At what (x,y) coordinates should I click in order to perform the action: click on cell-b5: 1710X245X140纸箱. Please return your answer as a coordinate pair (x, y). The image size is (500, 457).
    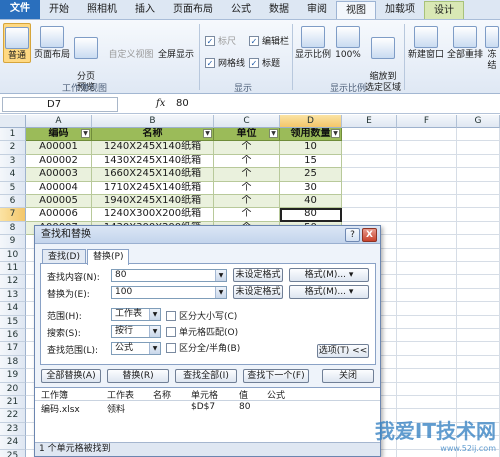
    Looking at the image, I should click on (153, 188).